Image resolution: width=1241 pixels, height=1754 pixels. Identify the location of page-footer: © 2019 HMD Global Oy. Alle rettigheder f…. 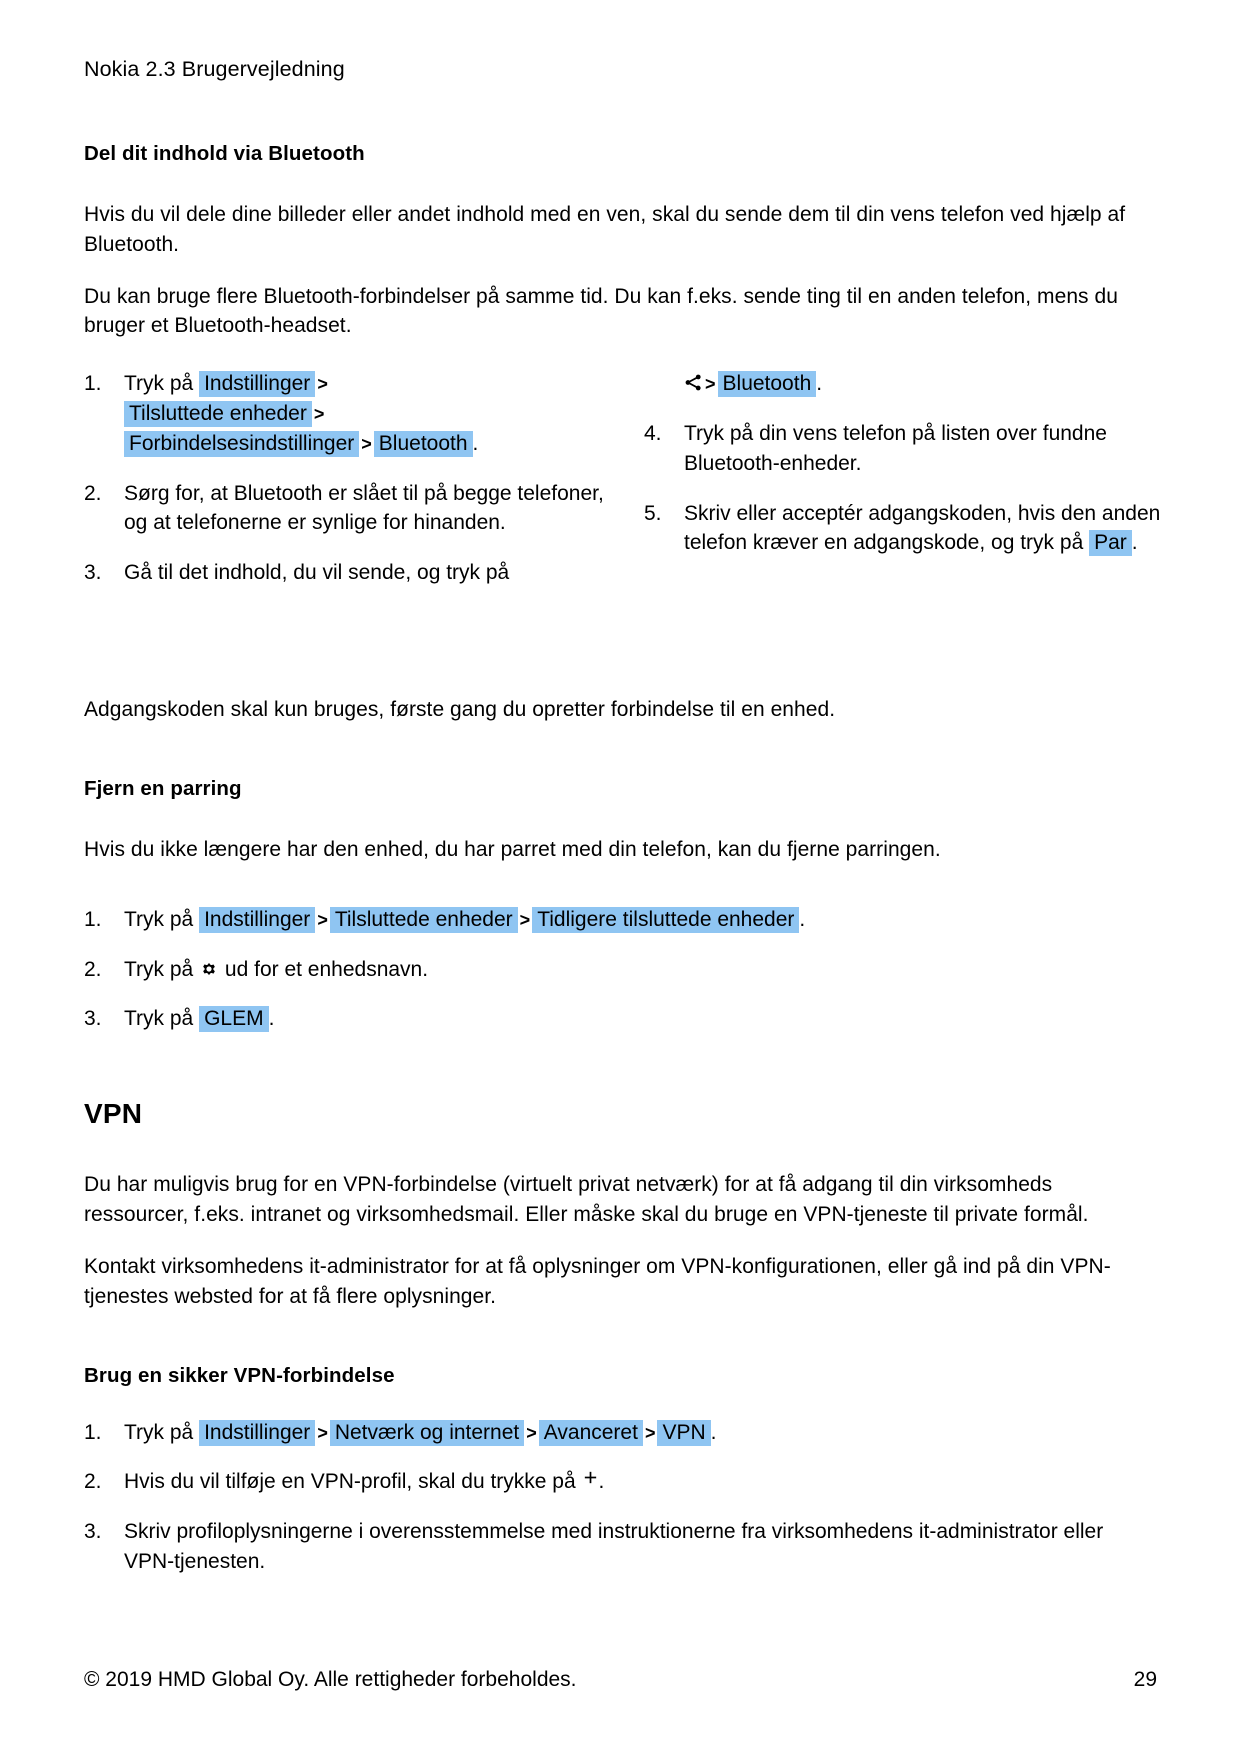
(620, 1680).